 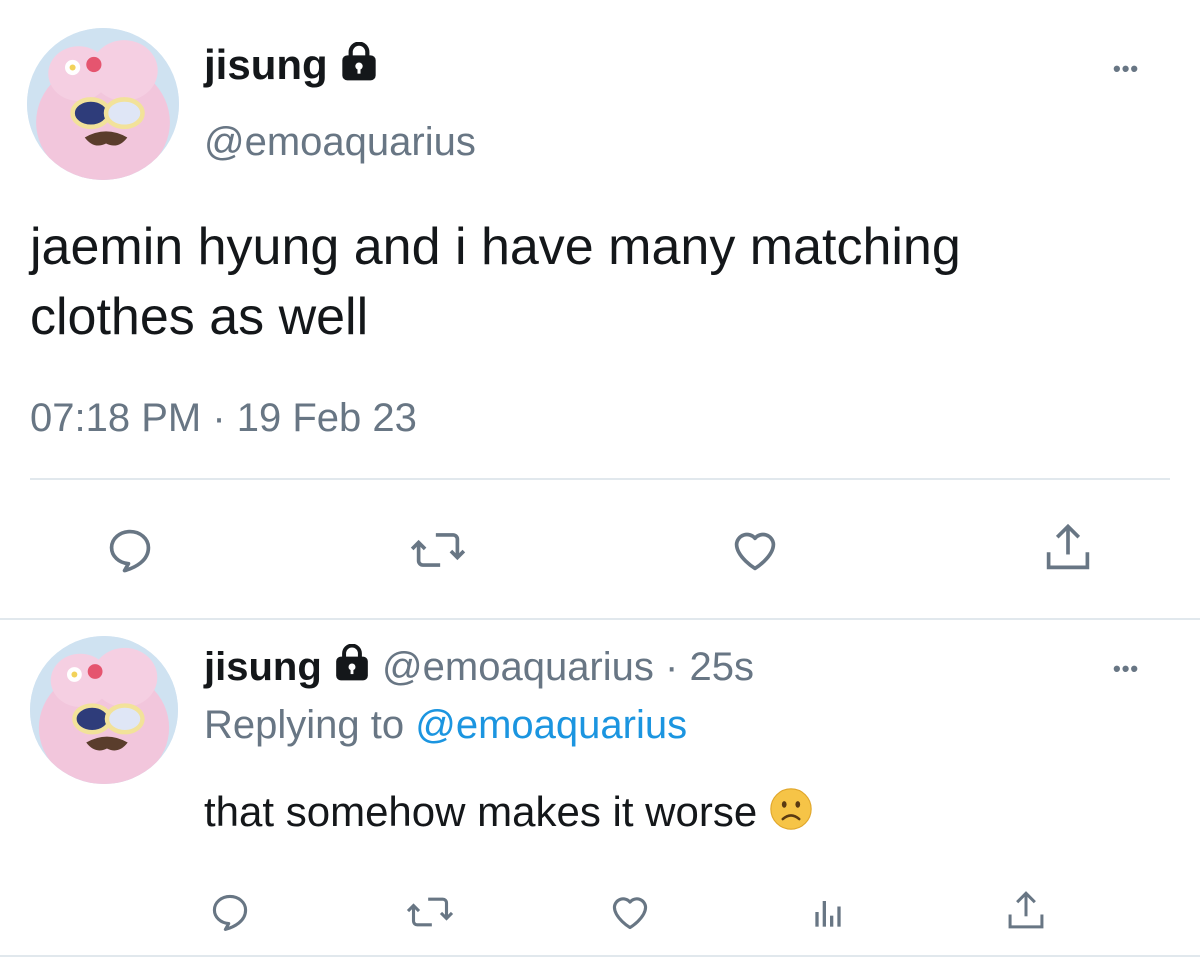 I want to click on reply-text: that somehow makes it worse, so click(x=508, y=814).